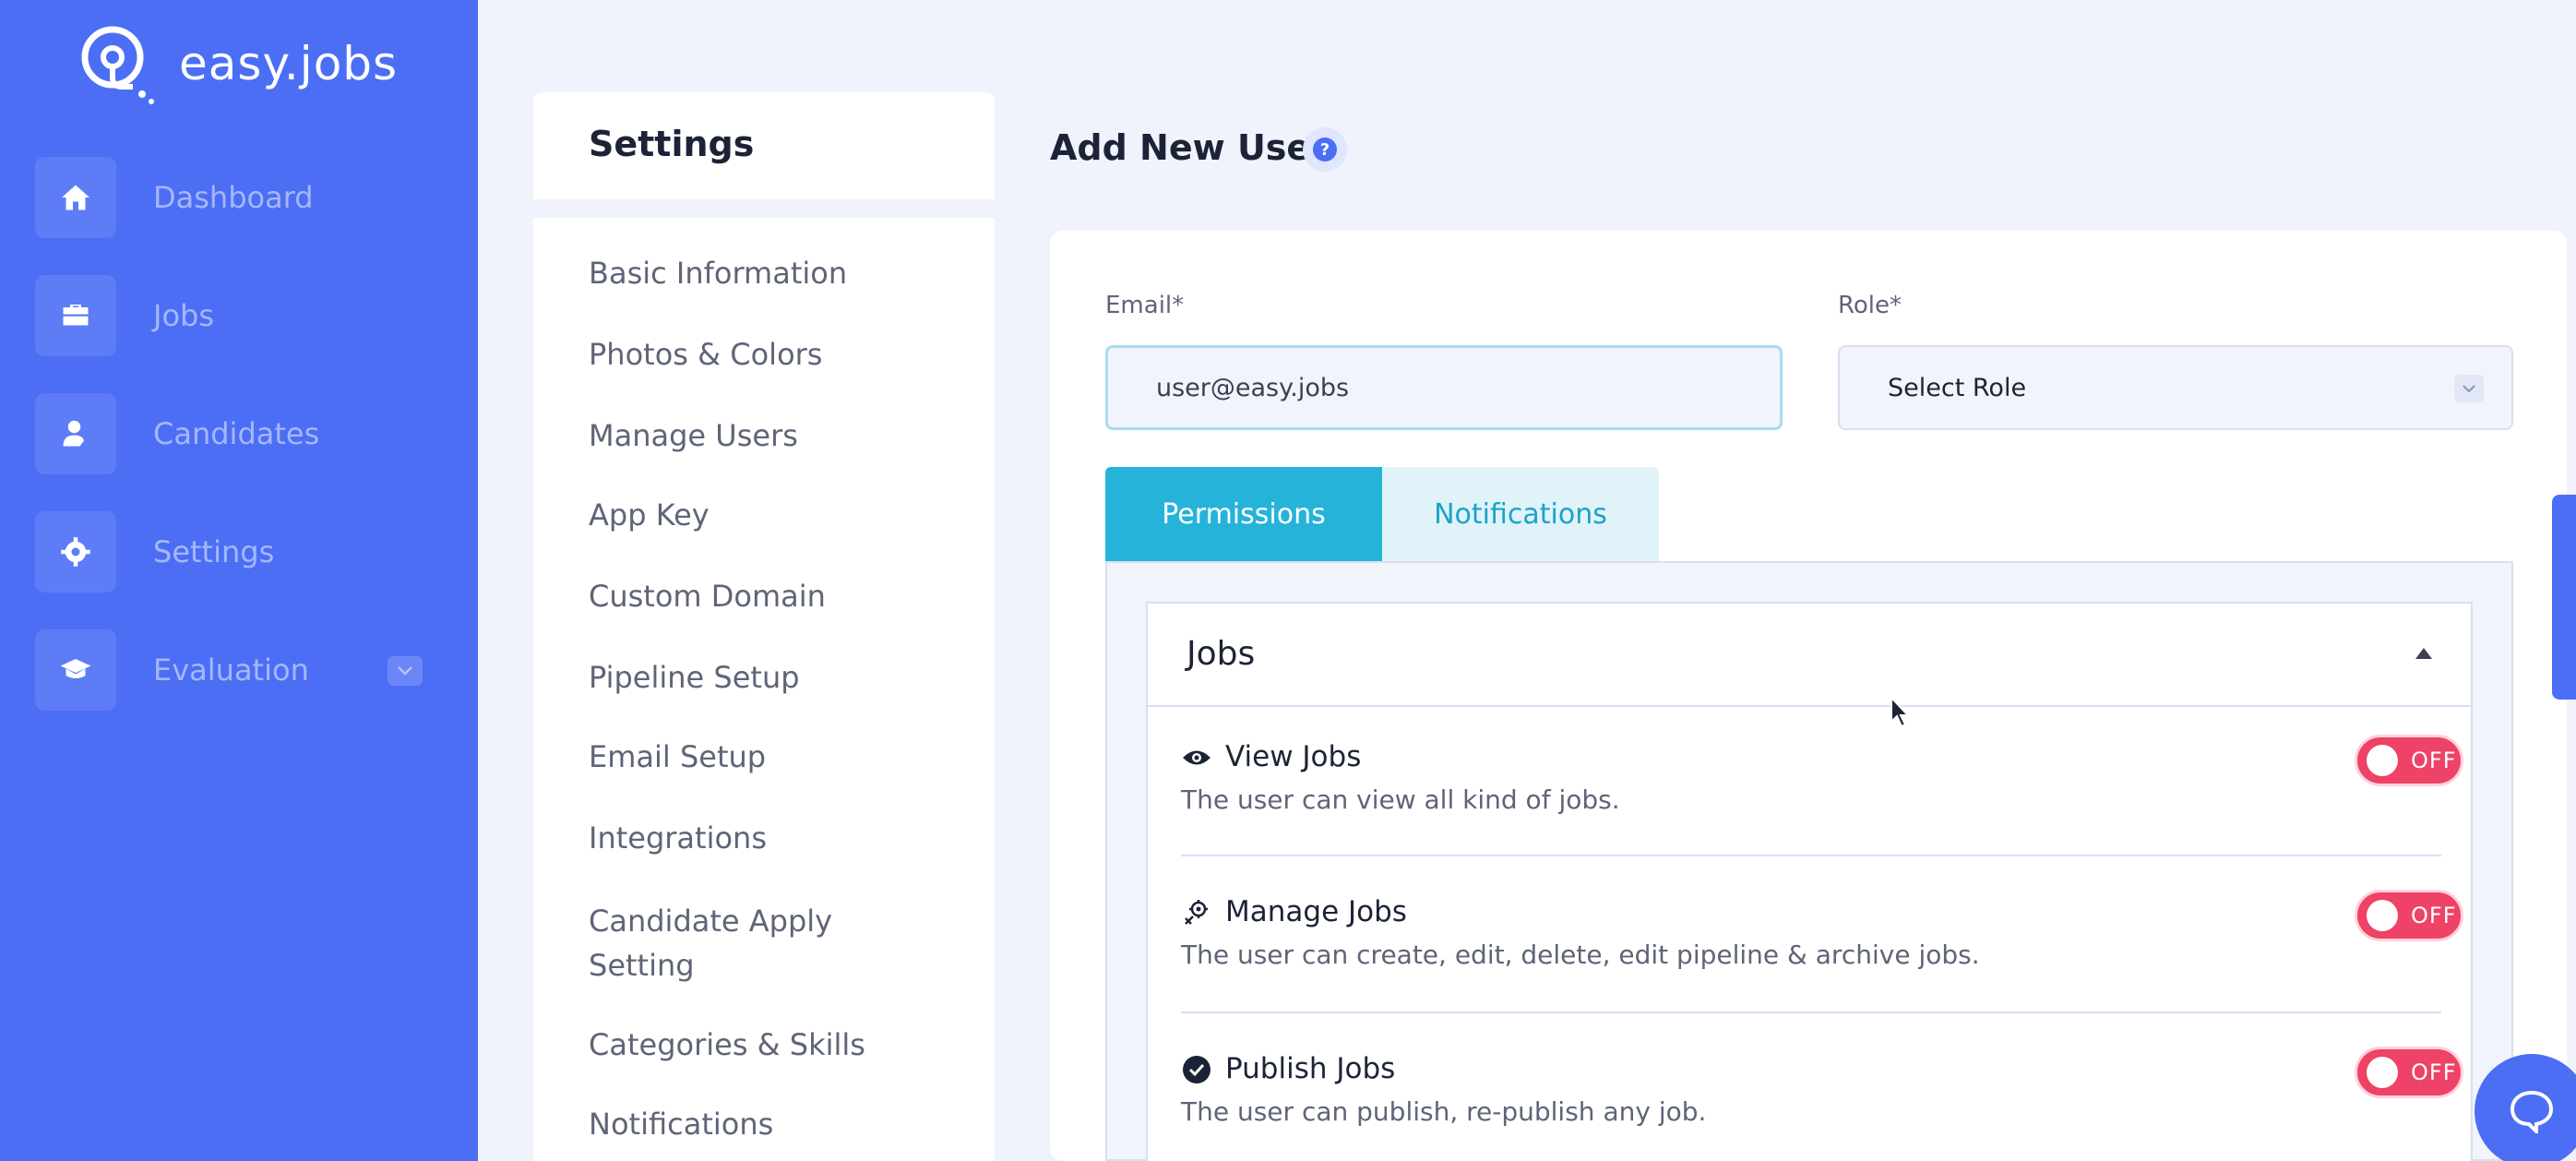  I want to click on role-label: Role*, so click(1870, 306).